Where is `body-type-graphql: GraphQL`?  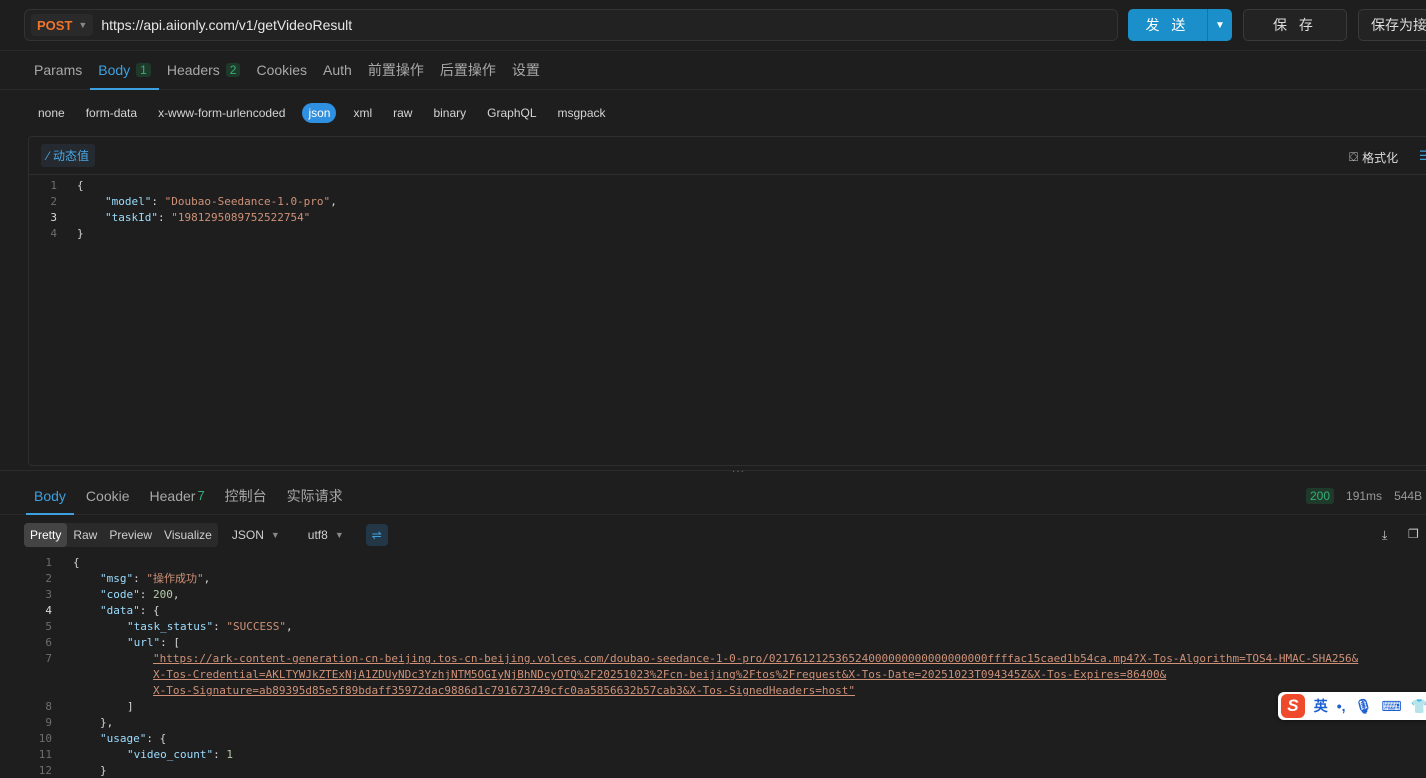
body-type-graphql: GraphQL is located at coordinates (511, 113).